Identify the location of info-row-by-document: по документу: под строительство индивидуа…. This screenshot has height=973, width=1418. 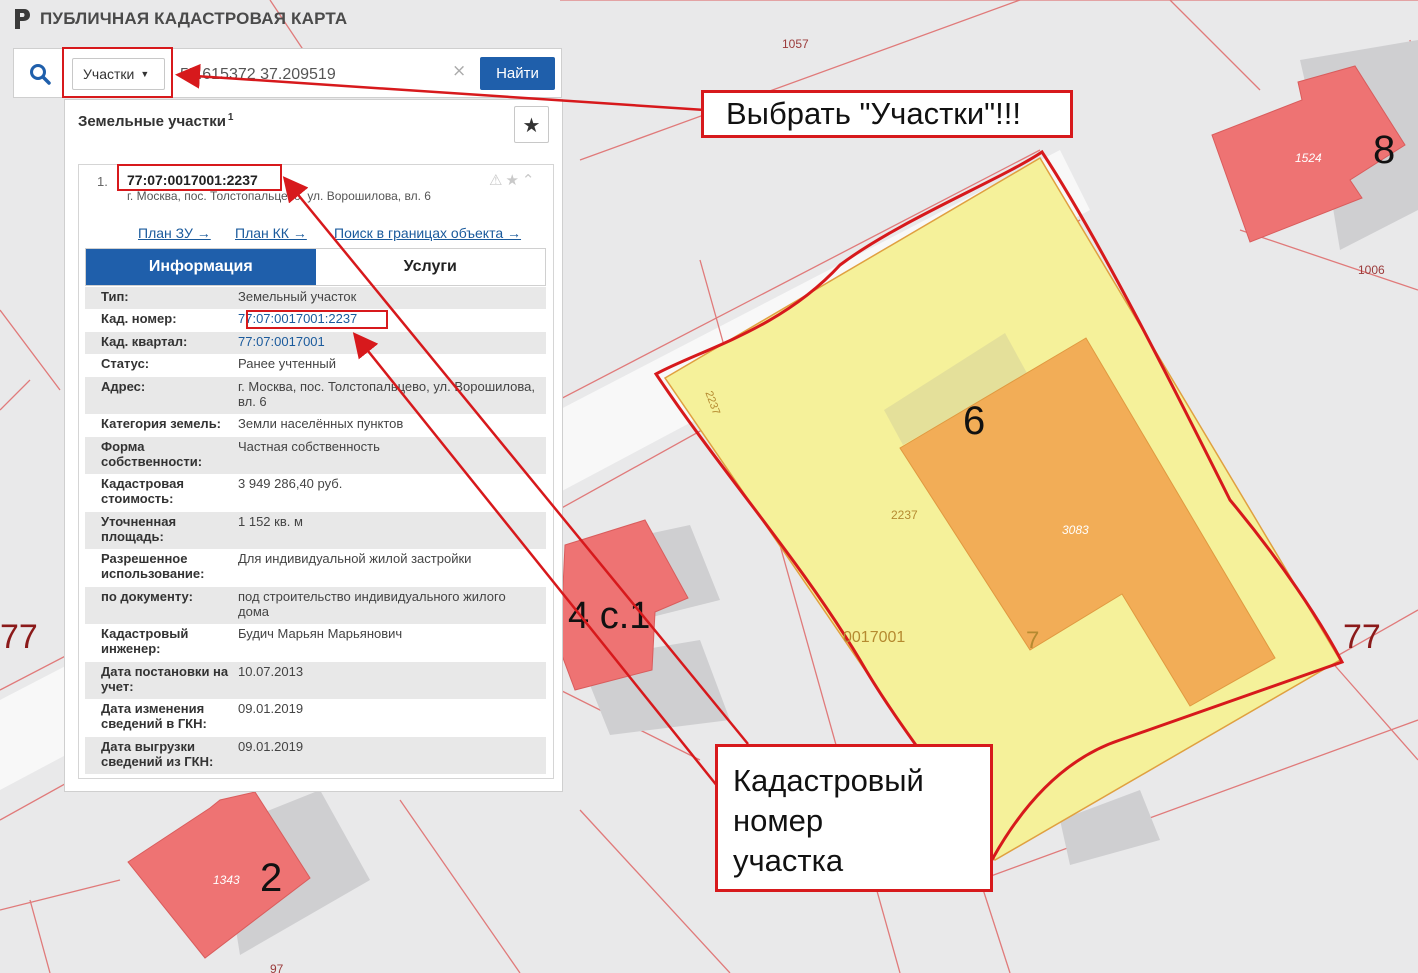
(315, 605).